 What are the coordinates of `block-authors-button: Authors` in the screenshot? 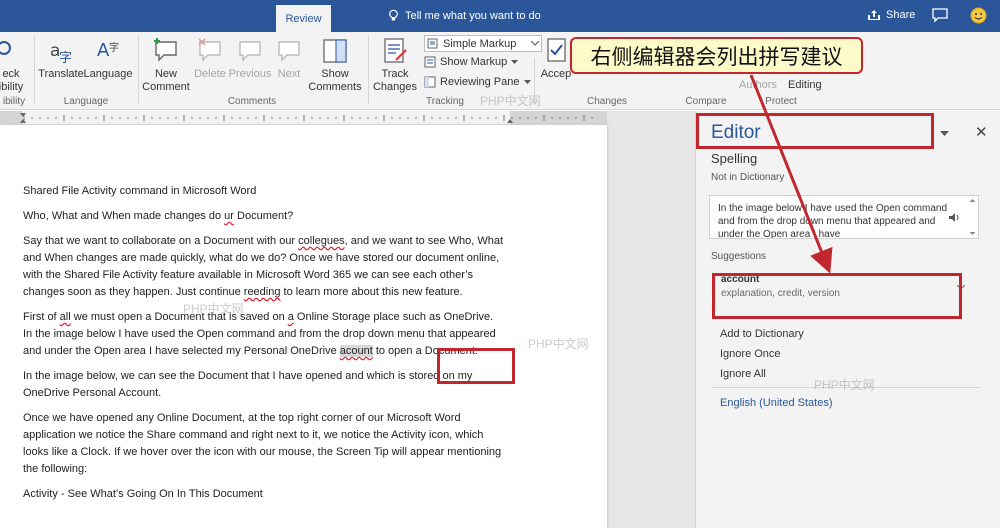 It's located at (758, 85).